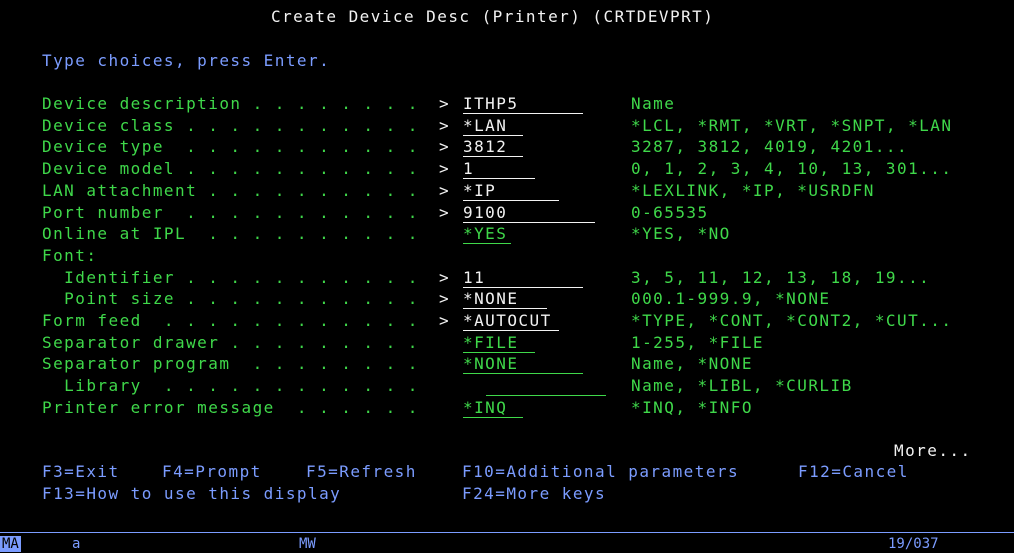 Image resolution: width=1014 pixels, height=553 pixels. What do you see at coordinates (76, 544) in the screenshot?
I see `session-id: a` at bounding box center [76, 544].